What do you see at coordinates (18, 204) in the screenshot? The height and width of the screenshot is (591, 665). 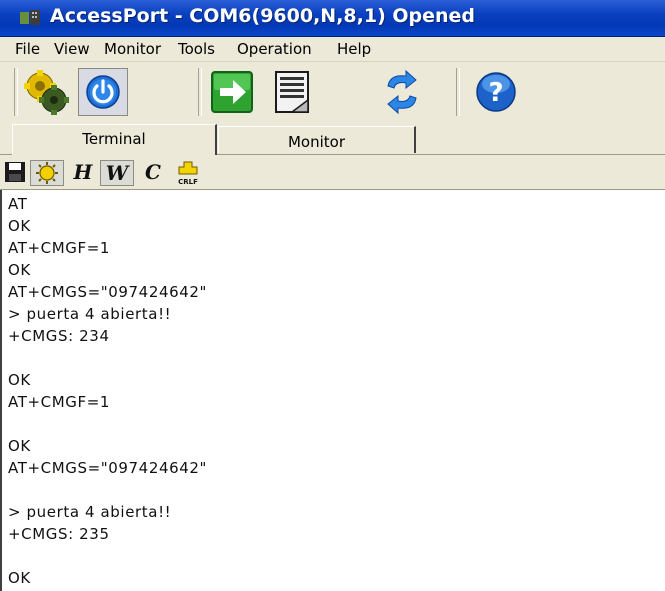 I see `terminal-line: AT` at bounding box center [18, 204].